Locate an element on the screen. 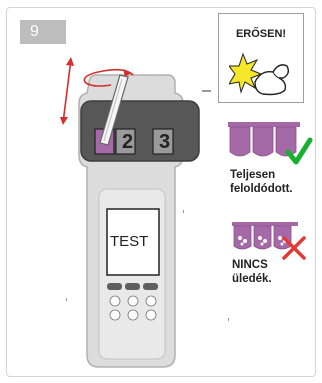 This screenshot has height=383, width=322. slot-3-number: 3 is located at coordinates (165, 142).